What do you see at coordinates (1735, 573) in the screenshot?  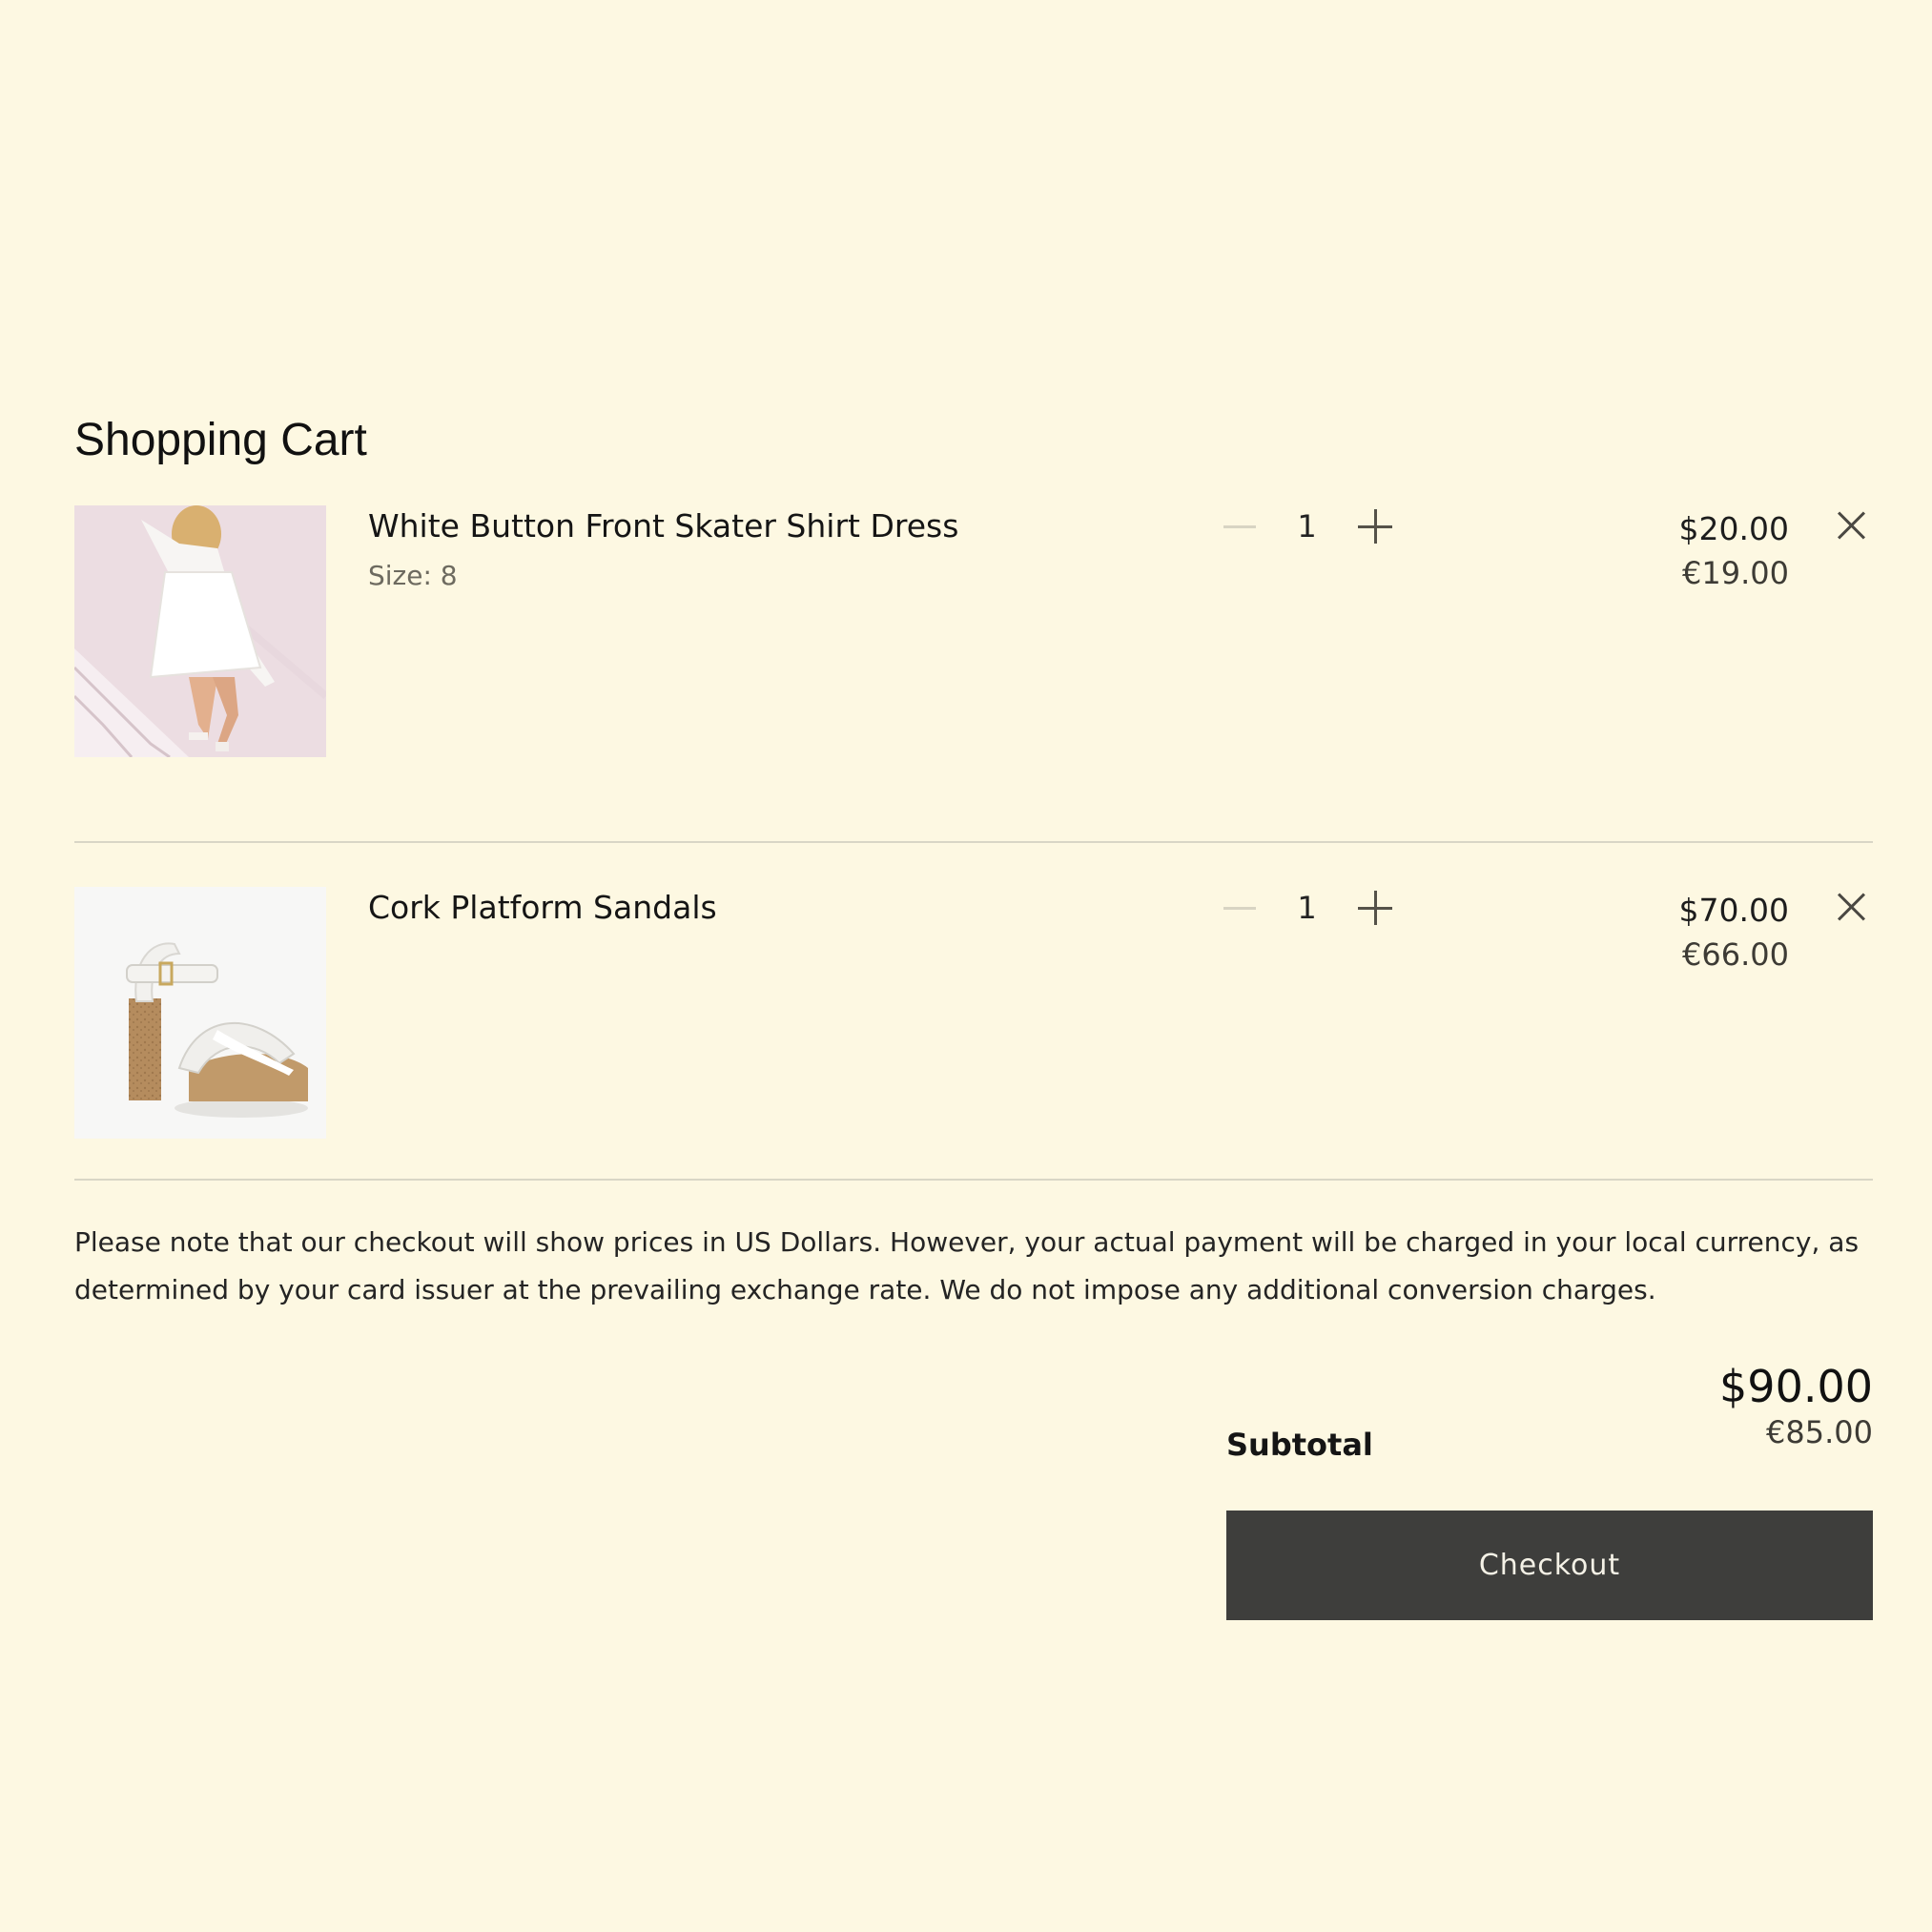 I see `price-eur: €19.00` at bounding box center [1735, 573].